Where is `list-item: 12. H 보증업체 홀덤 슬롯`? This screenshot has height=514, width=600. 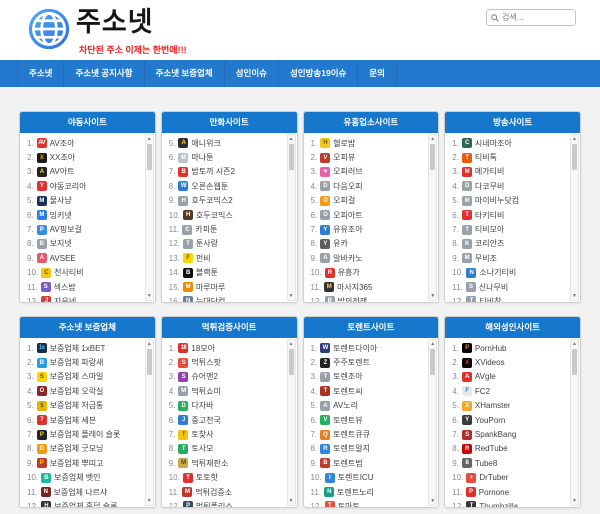
list-item: 12. H 보증업체 홀덤 슬롯 is located at coordinates (82, 503).